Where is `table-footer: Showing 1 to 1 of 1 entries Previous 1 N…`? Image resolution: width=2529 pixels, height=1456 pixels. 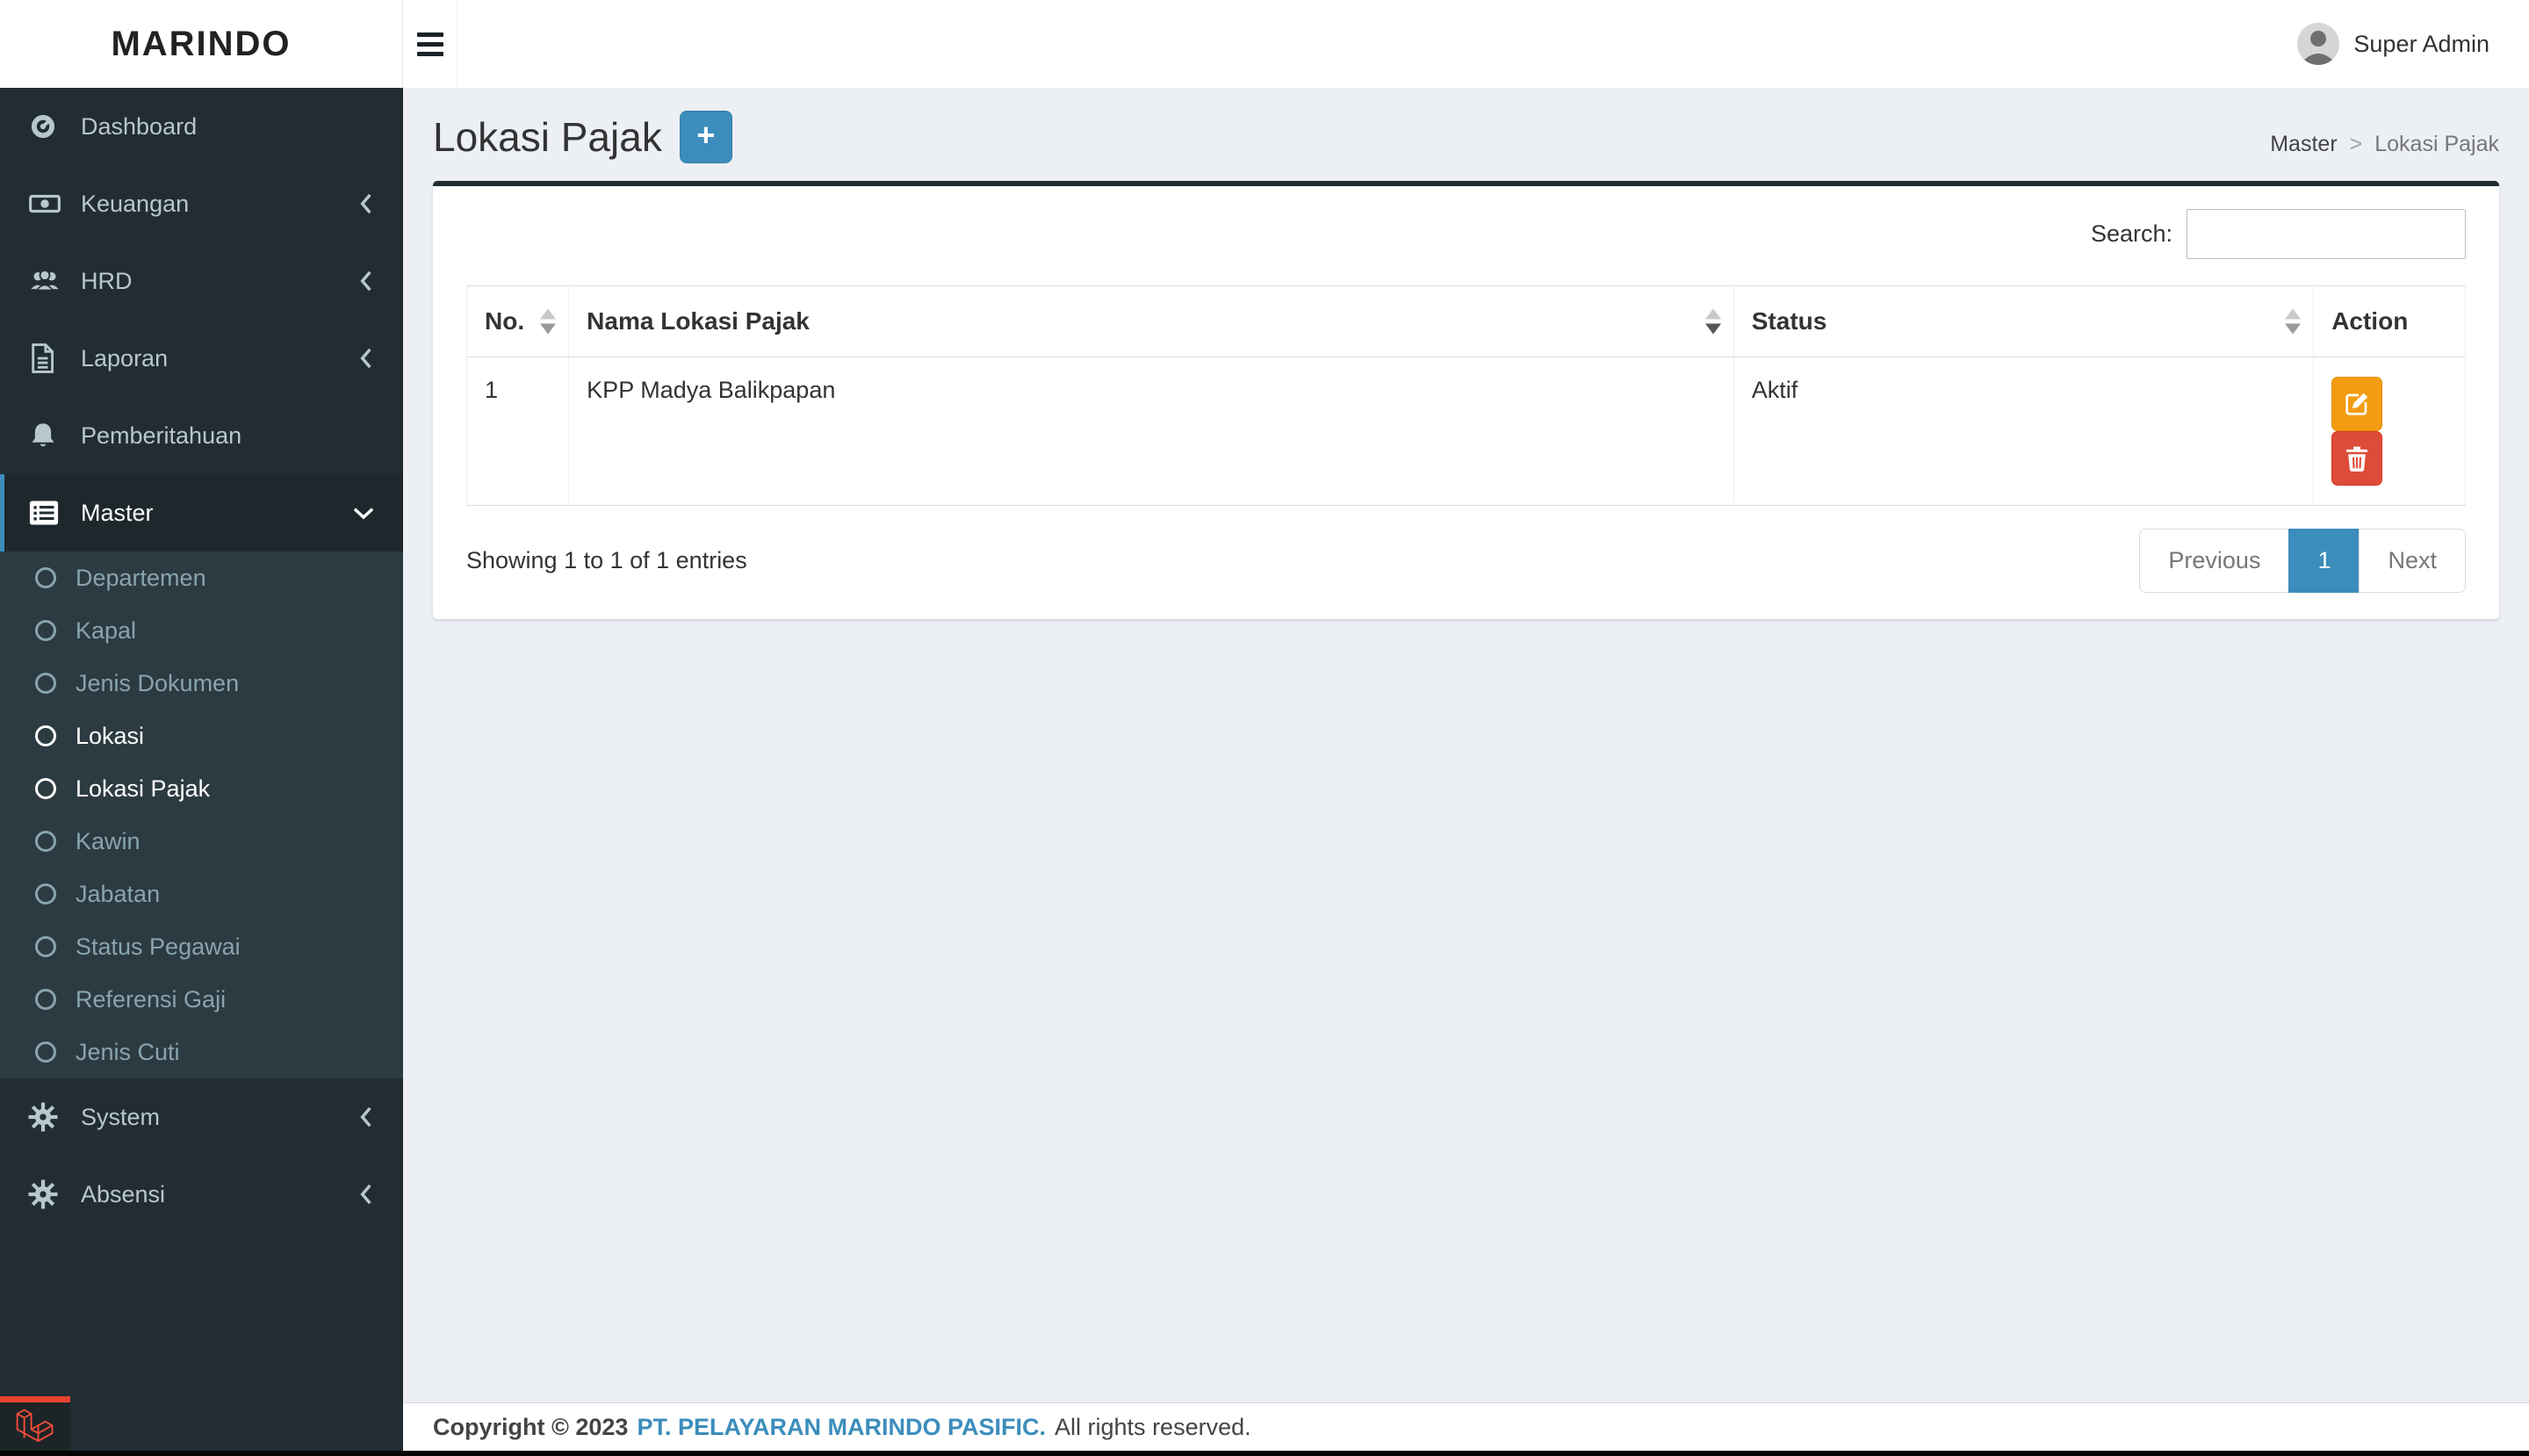 table-footer: Showing 1 to 1 of 1 entries Previous 1 N… is located at coordinates (1466, 561).